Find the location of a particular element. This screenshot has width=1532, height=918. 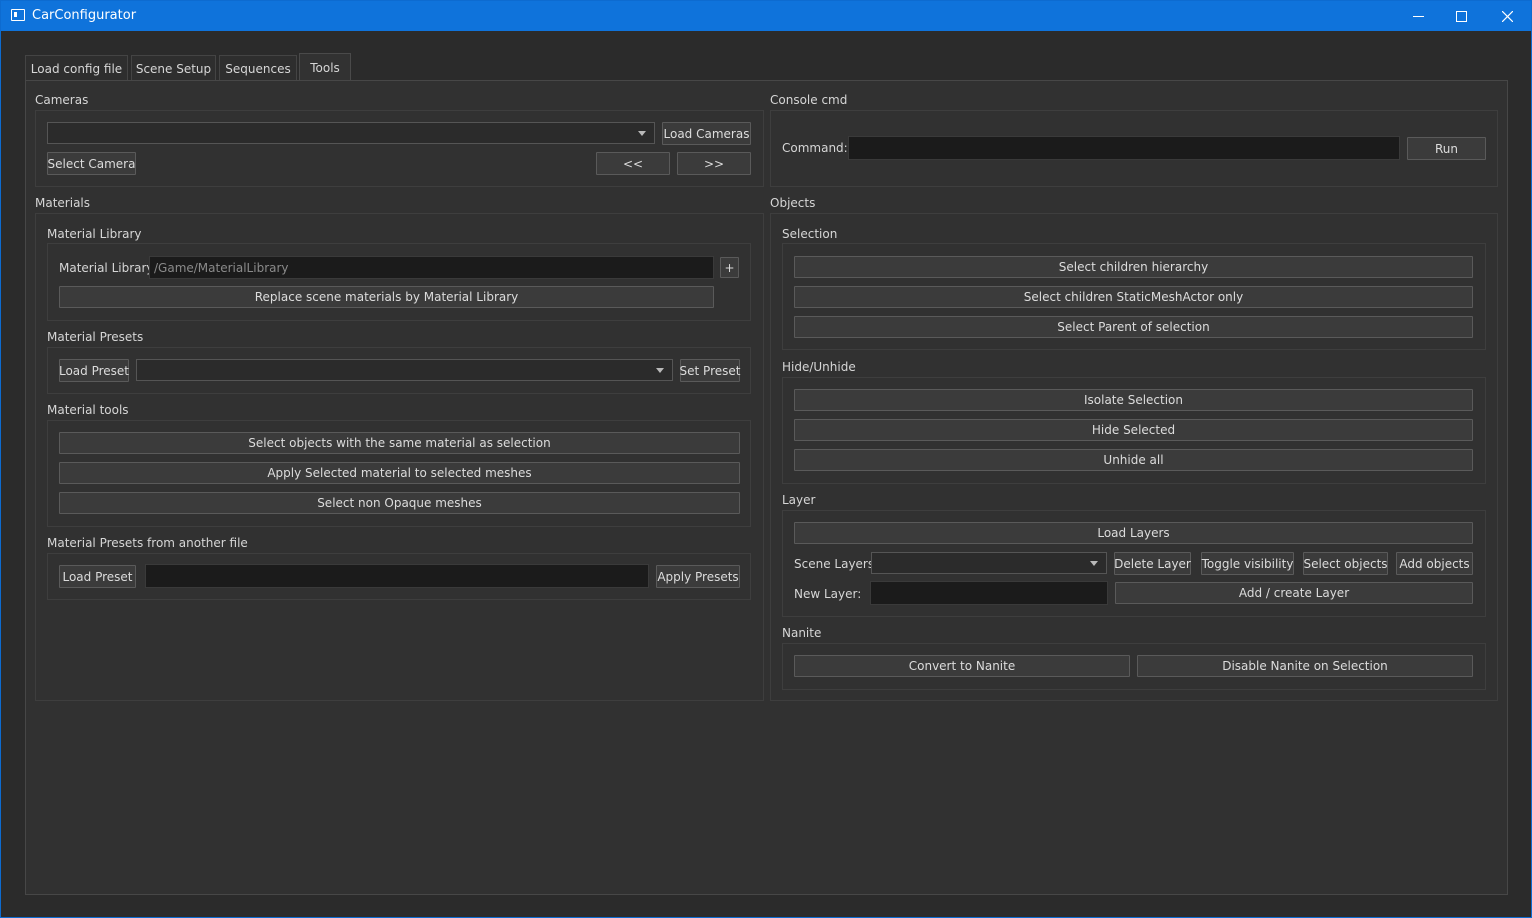

new-layer-input is located at coordinates (989, 593).